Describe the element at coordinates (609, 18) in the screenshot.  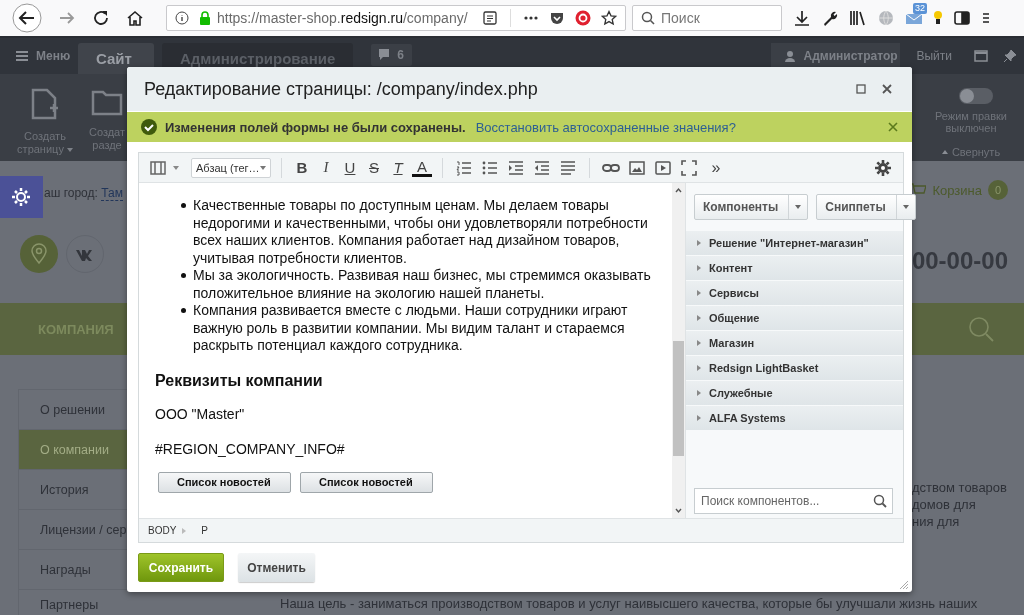
I see `star-icon` at that location.